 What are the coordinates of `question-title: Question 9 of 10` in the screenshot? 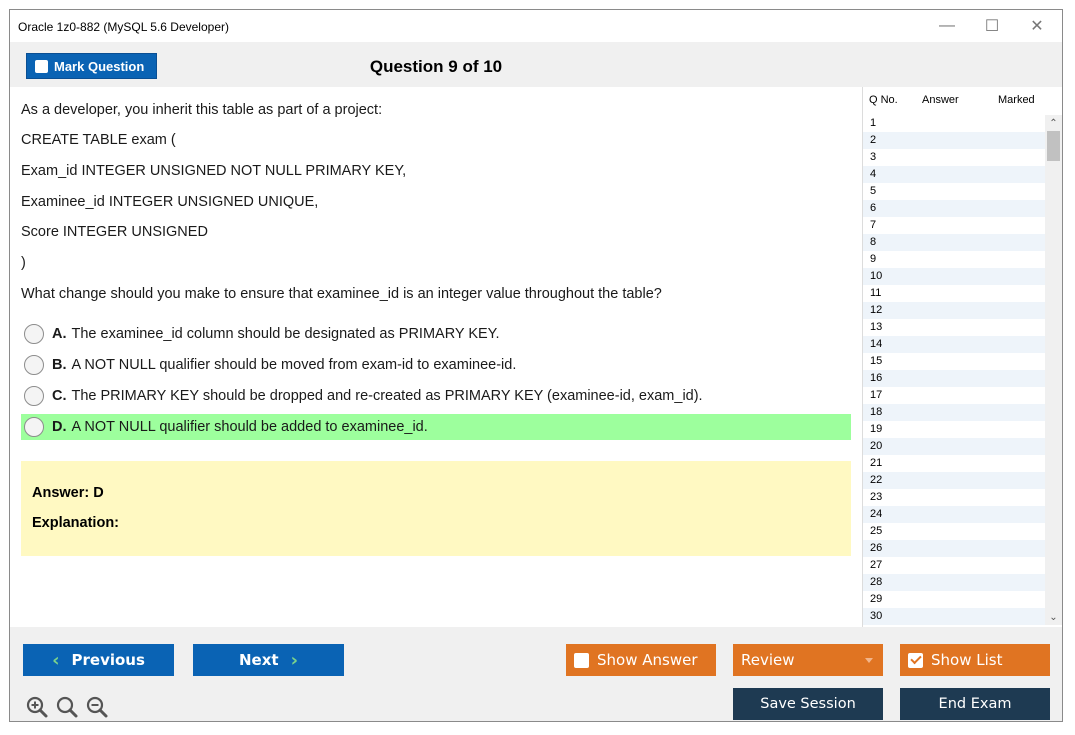 It's located at (436, 66).